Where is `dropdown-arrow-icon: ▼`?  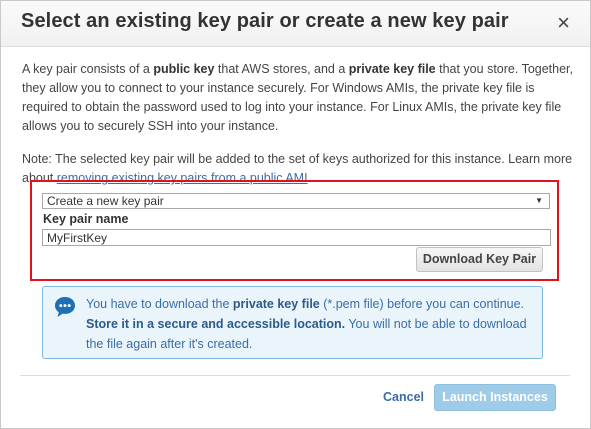
dropdown-arrow-icon: ▼ is located at coordinates (539, 200).